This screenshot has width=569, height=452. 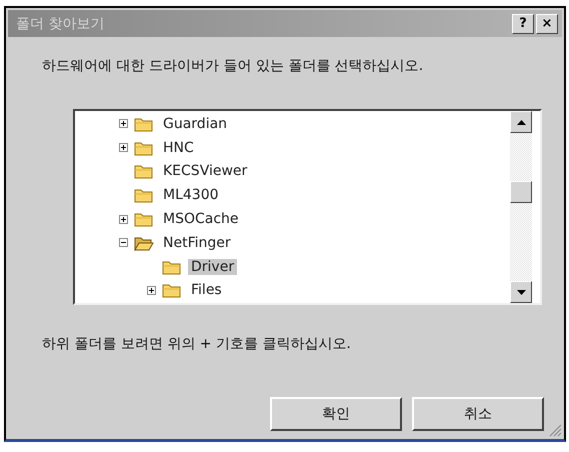 What do you see at coordinates (233, 66) in the screenshot?
I see `instruction-text: 하드웨어에 대한 드라이버가 들어 있는 폴더를 선택하십시오.` at bounding box center [233, 66].